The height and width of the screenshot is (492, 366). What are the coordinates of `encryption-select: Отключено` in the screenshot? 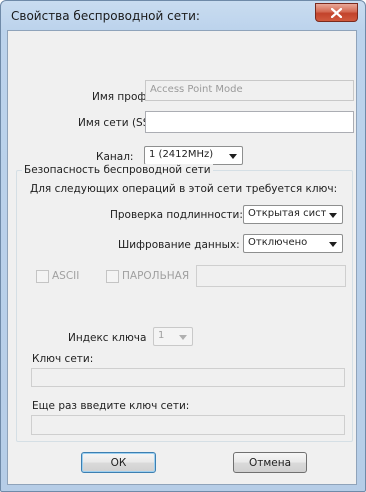 It's located at (293, 243).